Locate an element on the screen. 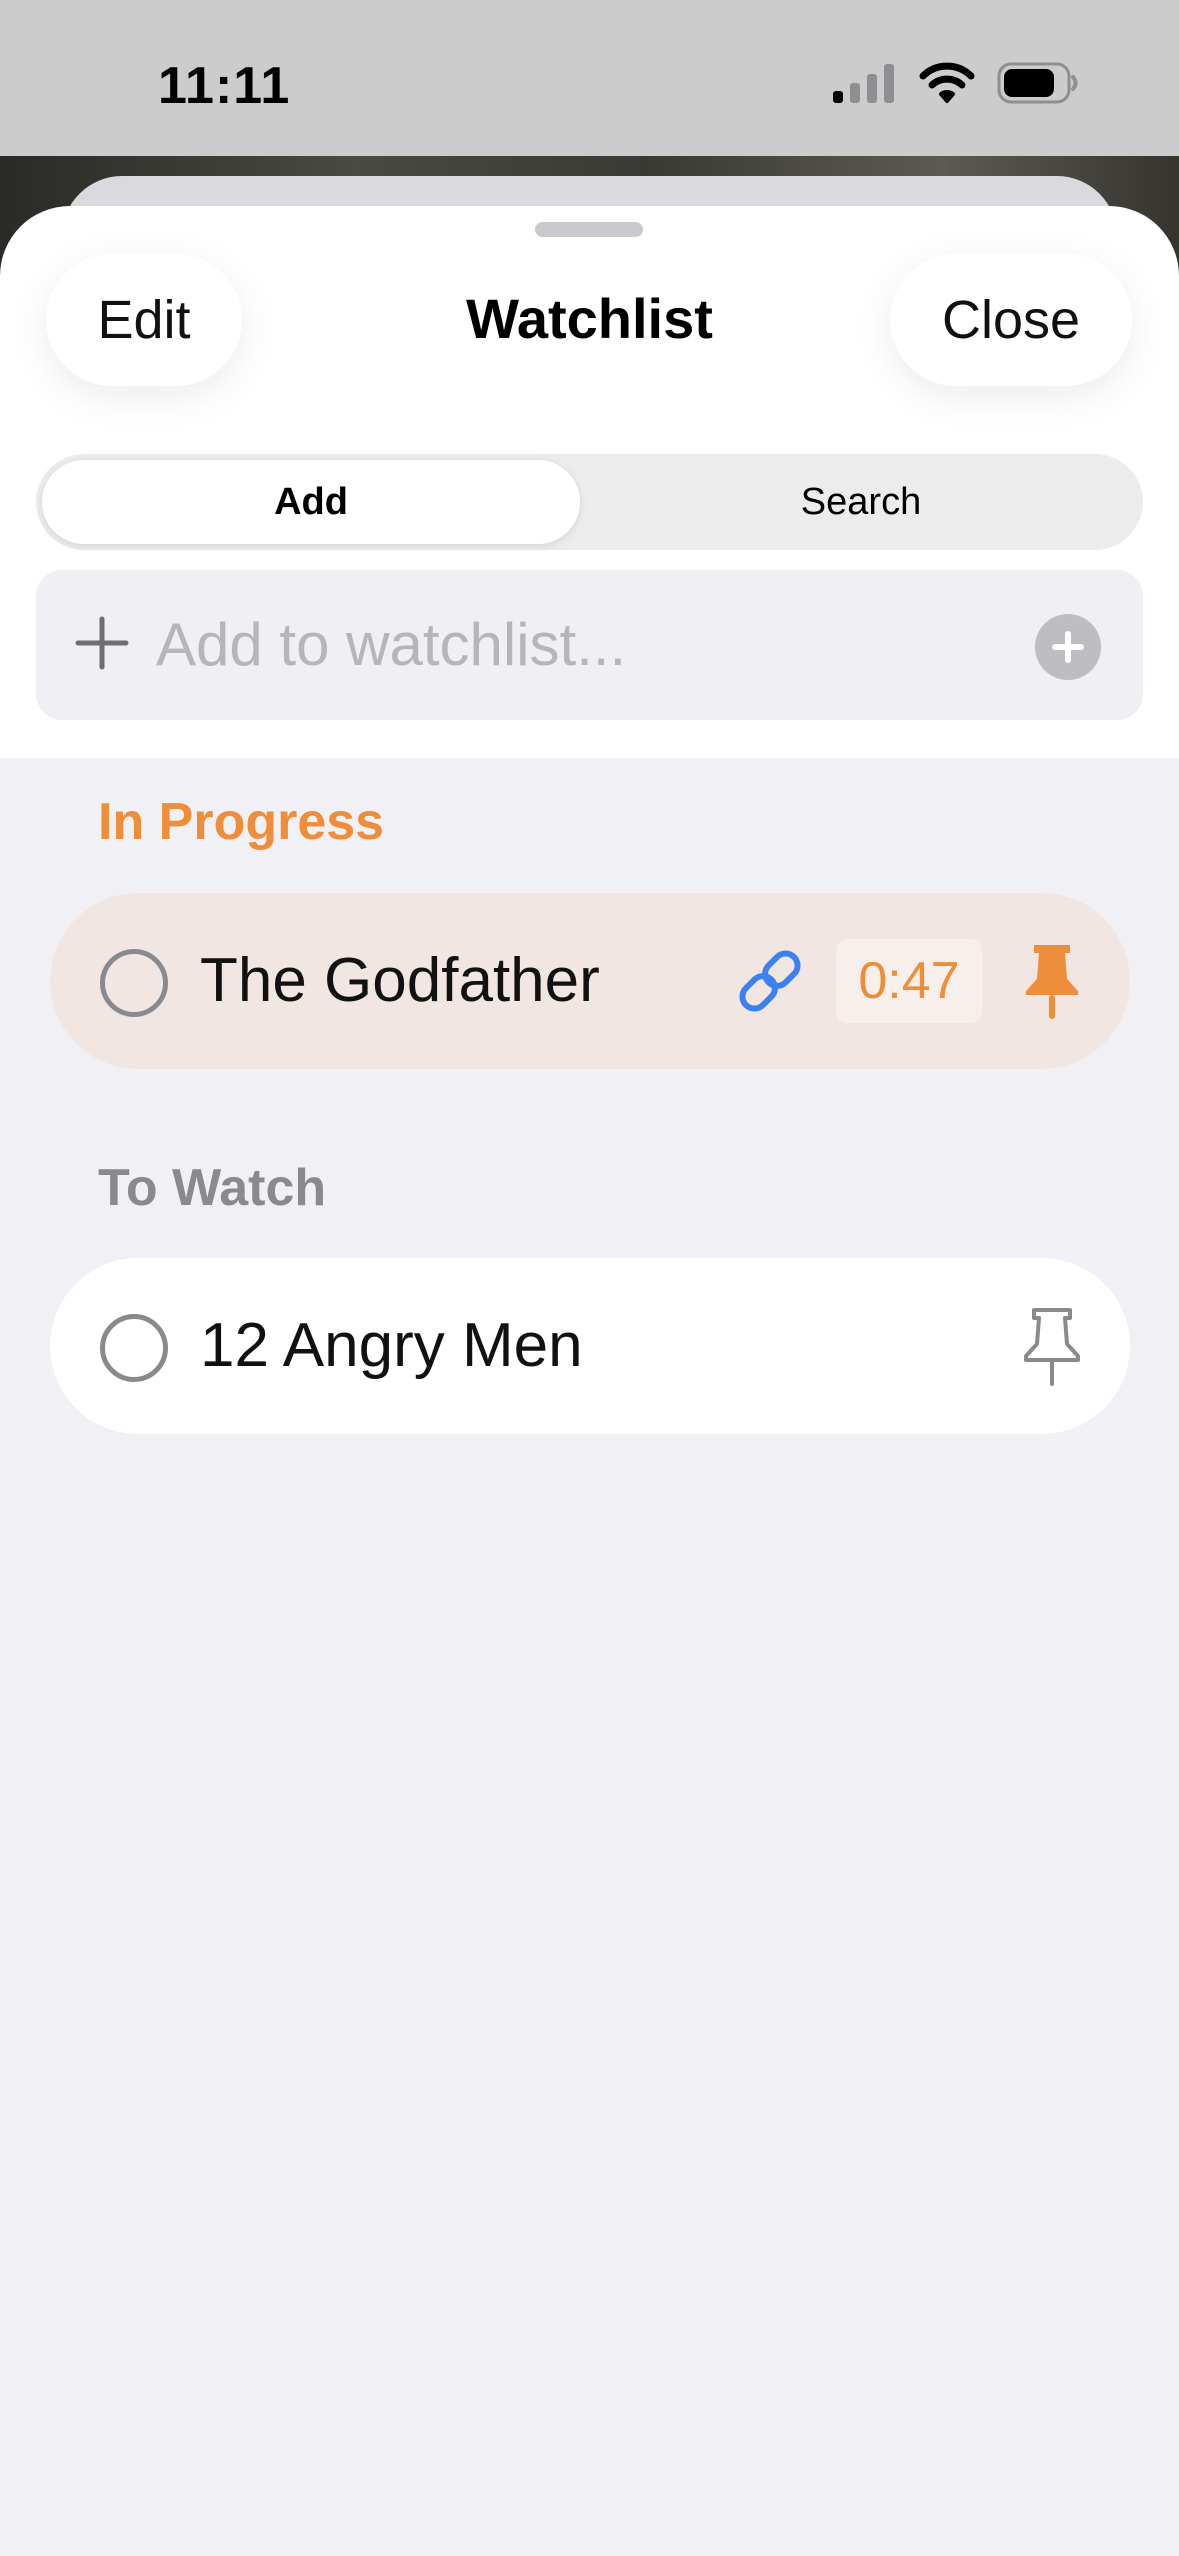  segment-search: Search is located at coordinates (861, 502).